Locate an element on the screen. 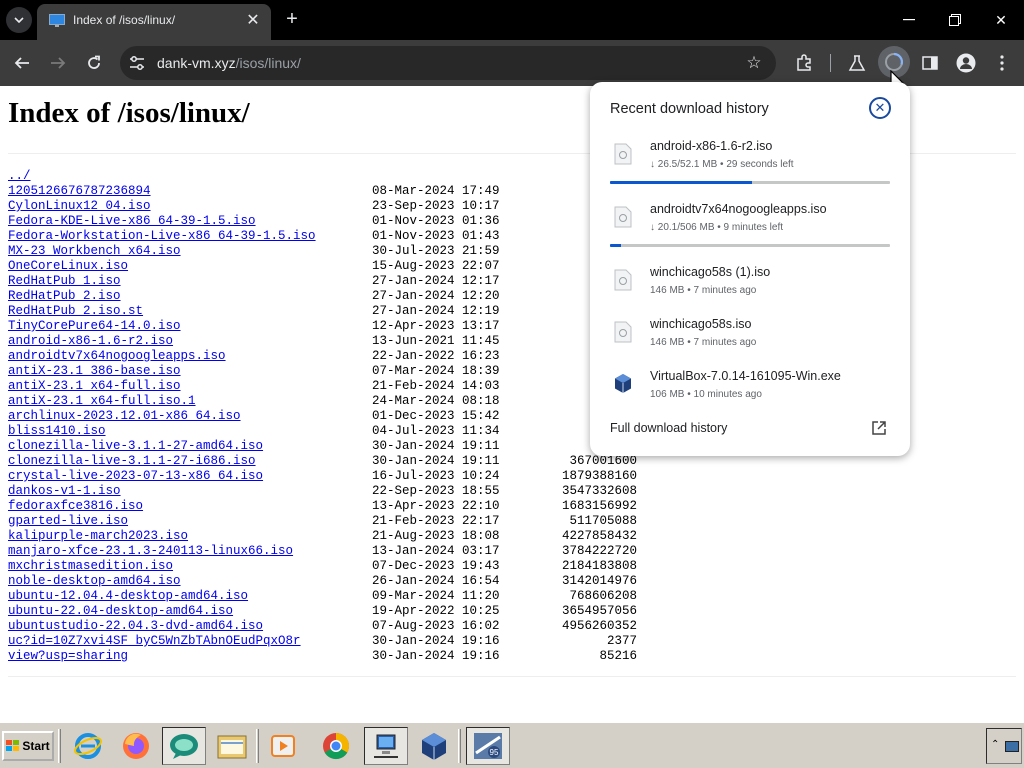 The height and width of the screenshot is (768, 1024). downloads-title: Recent download history is located at coordinates (689, 109).